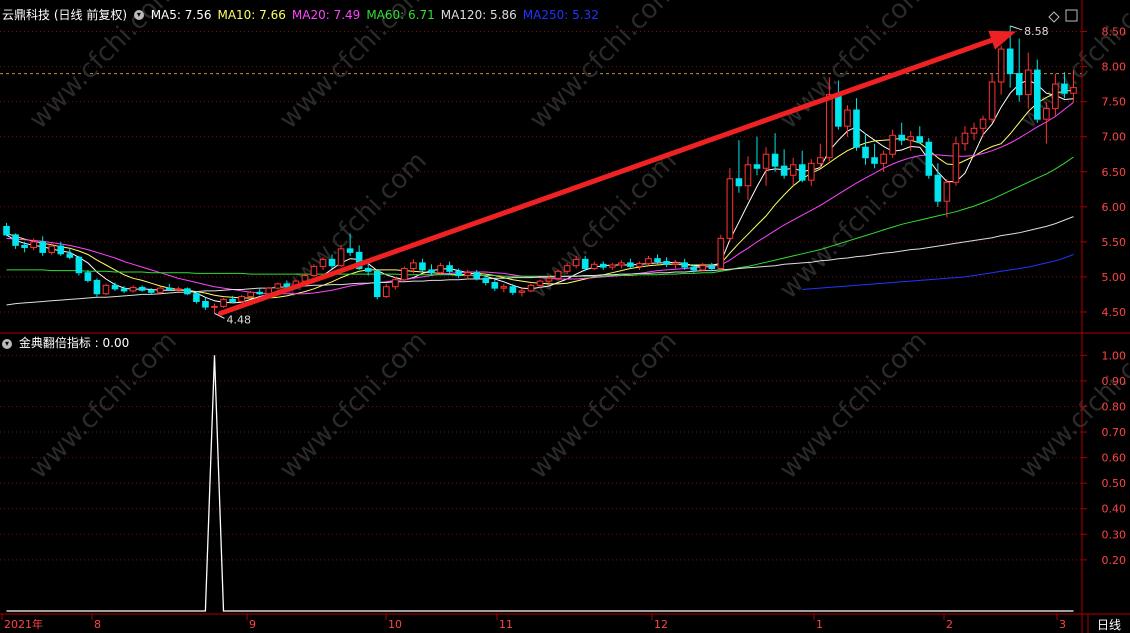 This screenshot has width=1130, height=633. What do you see at coordinates (1062, 624) in the screenshot?
I see `date-tick-label: 3` at bounding box center [1062, 624].